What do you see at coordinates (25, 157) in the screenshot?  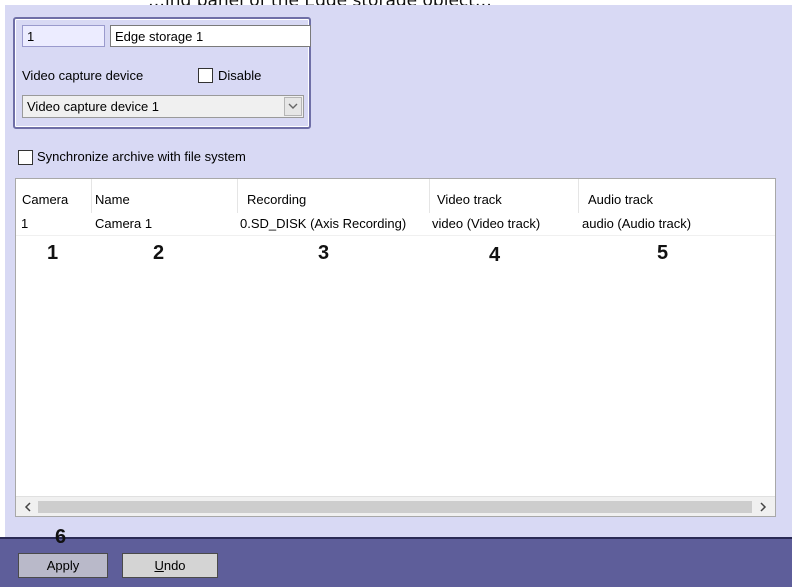 I see `sync-checkbox` at bounding box center [25, 157].